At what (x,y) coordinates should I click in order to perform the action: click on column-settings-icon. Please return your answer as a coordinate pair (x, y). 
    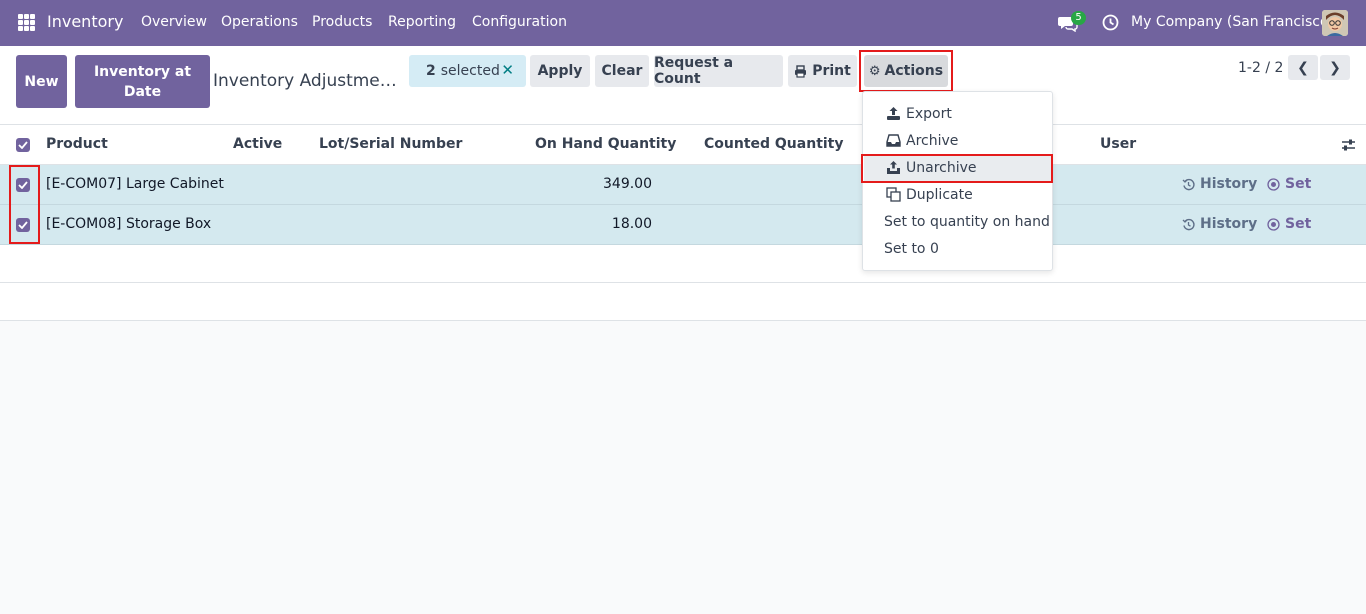
    Looking at the image, I should click on (1348, 145).